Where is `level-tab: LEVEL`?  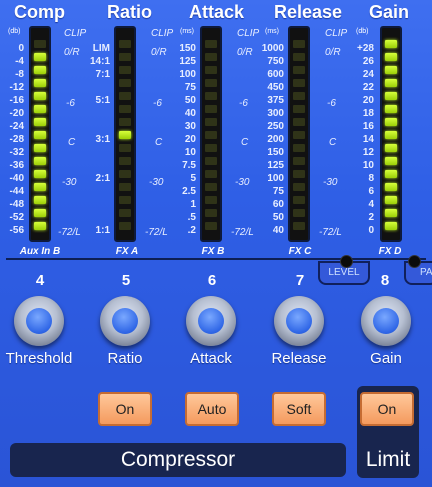 level-tab: LEVEL is located at coordinates (344, 270).